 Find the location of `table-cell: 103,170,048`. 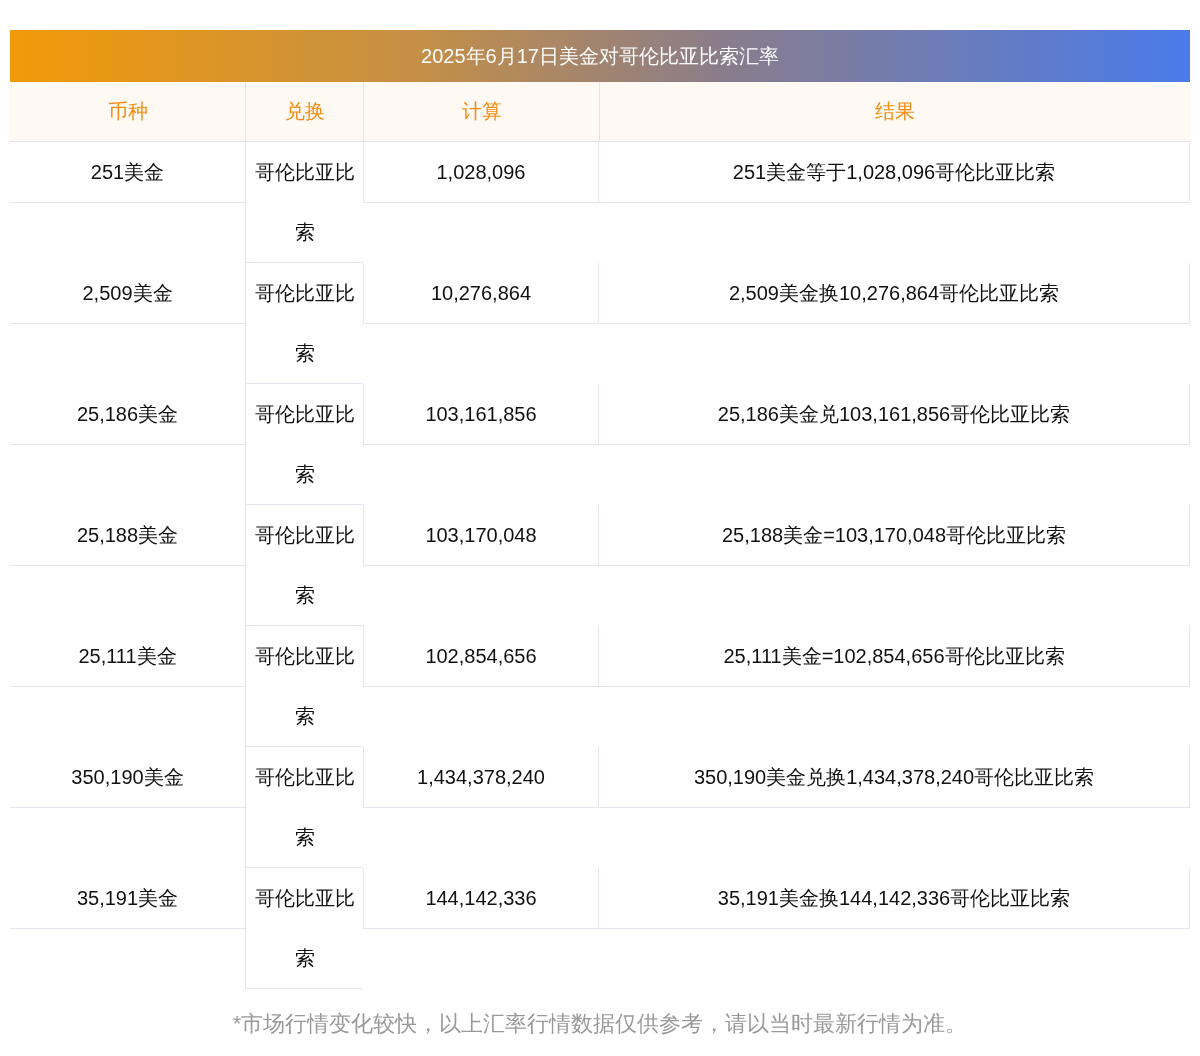

table-cell: 103,170,048 is located at coordinates (481, 535).